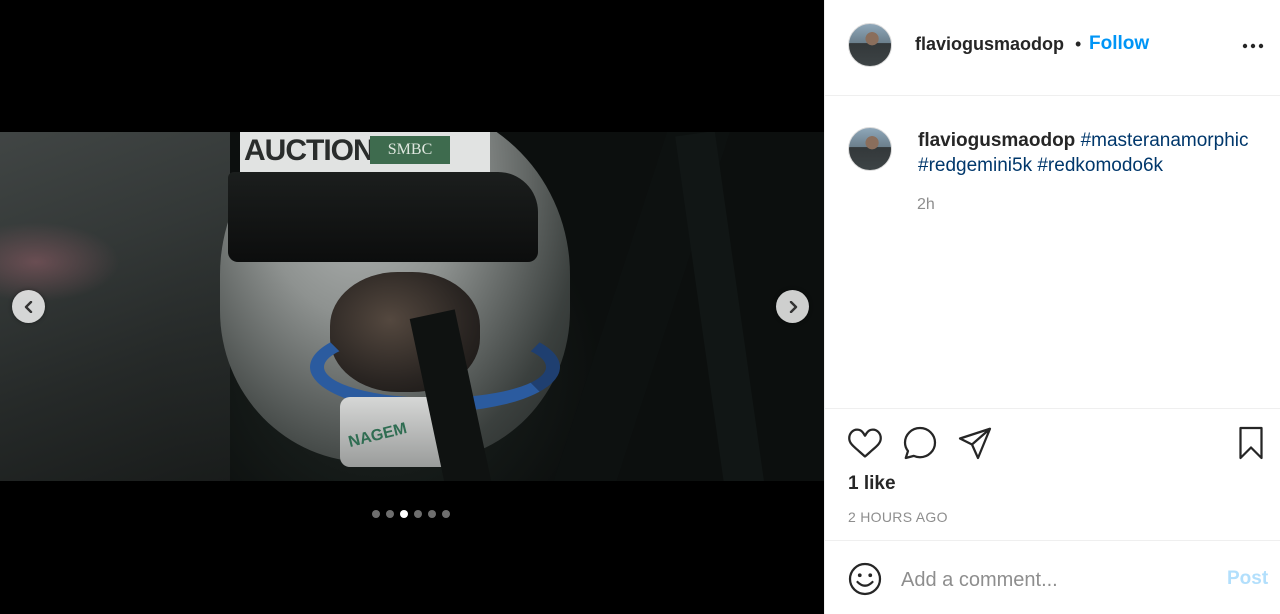 This screenshot has width=1280, height=614. I want to click on like-count: 1 like, so click(872, 484).